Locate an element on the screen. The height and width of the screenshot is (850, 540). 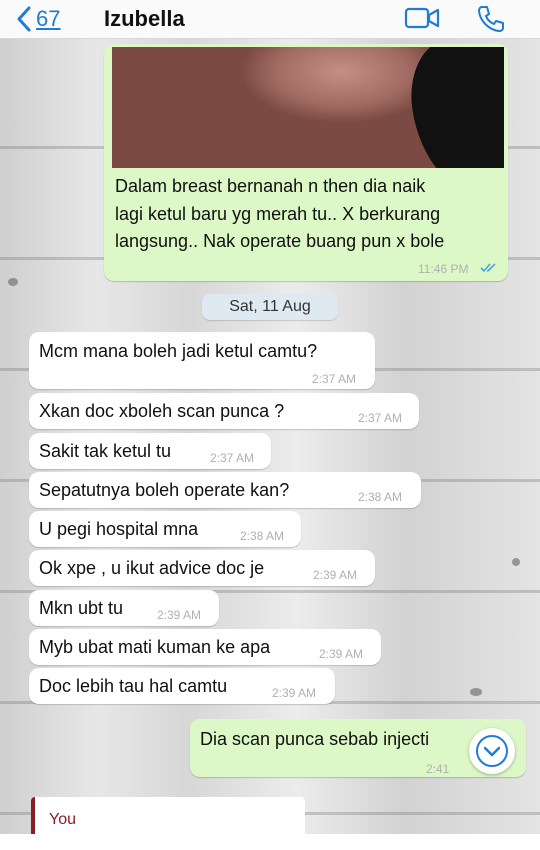
video-camera-icon is located at coordinates (422, 18).